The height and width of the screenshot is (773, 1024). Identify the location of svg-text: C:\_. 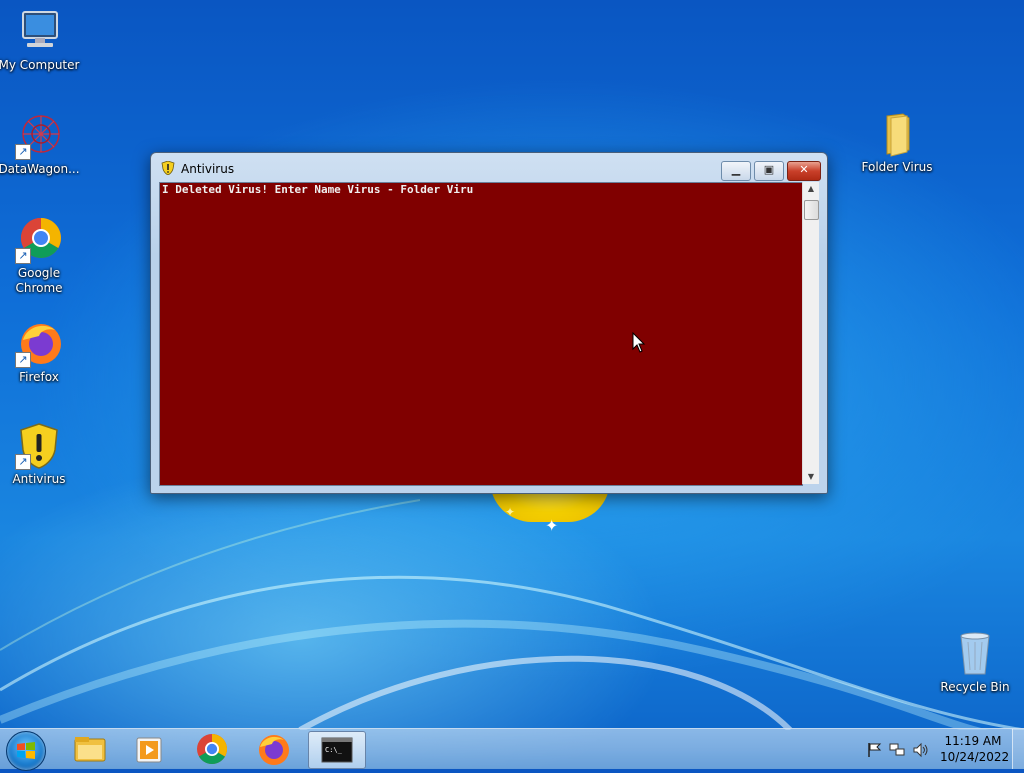
(334, 750).